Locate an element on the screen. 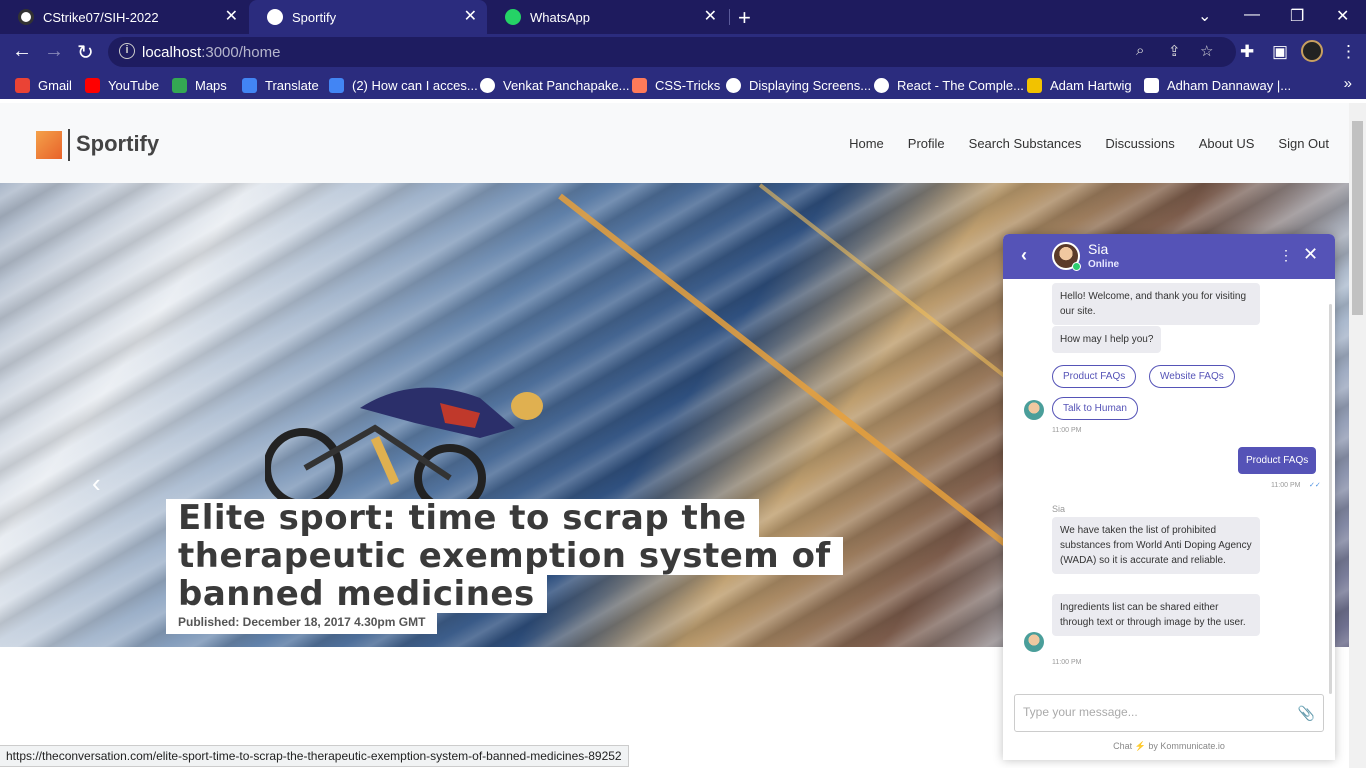 The height and width of the screenshot is (768, 1366). bookmark-translate: Translate is located at coordinates (280, 85).